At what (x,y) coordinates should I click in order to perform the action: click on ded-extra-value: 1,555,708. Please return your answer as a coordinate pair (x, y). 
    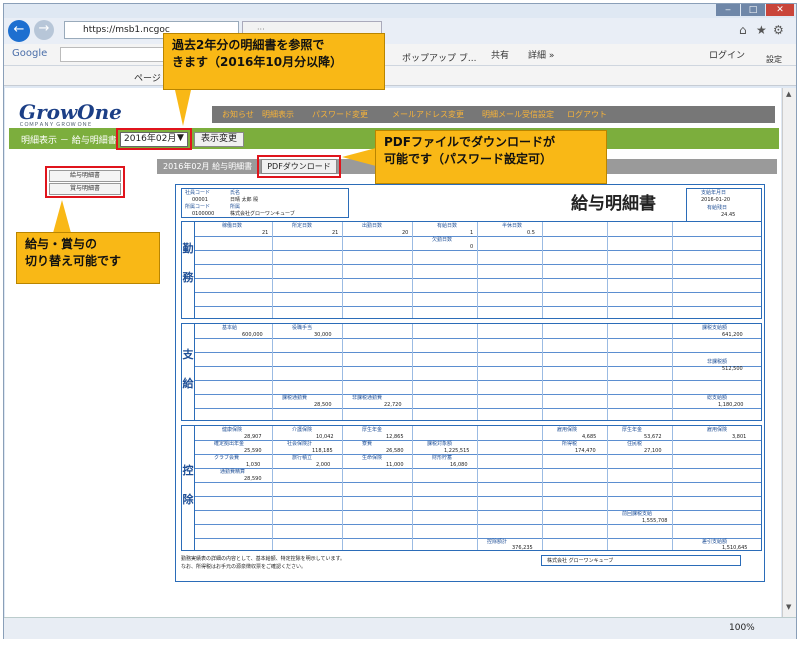
    Looking at the image, I should click on (655, 521).